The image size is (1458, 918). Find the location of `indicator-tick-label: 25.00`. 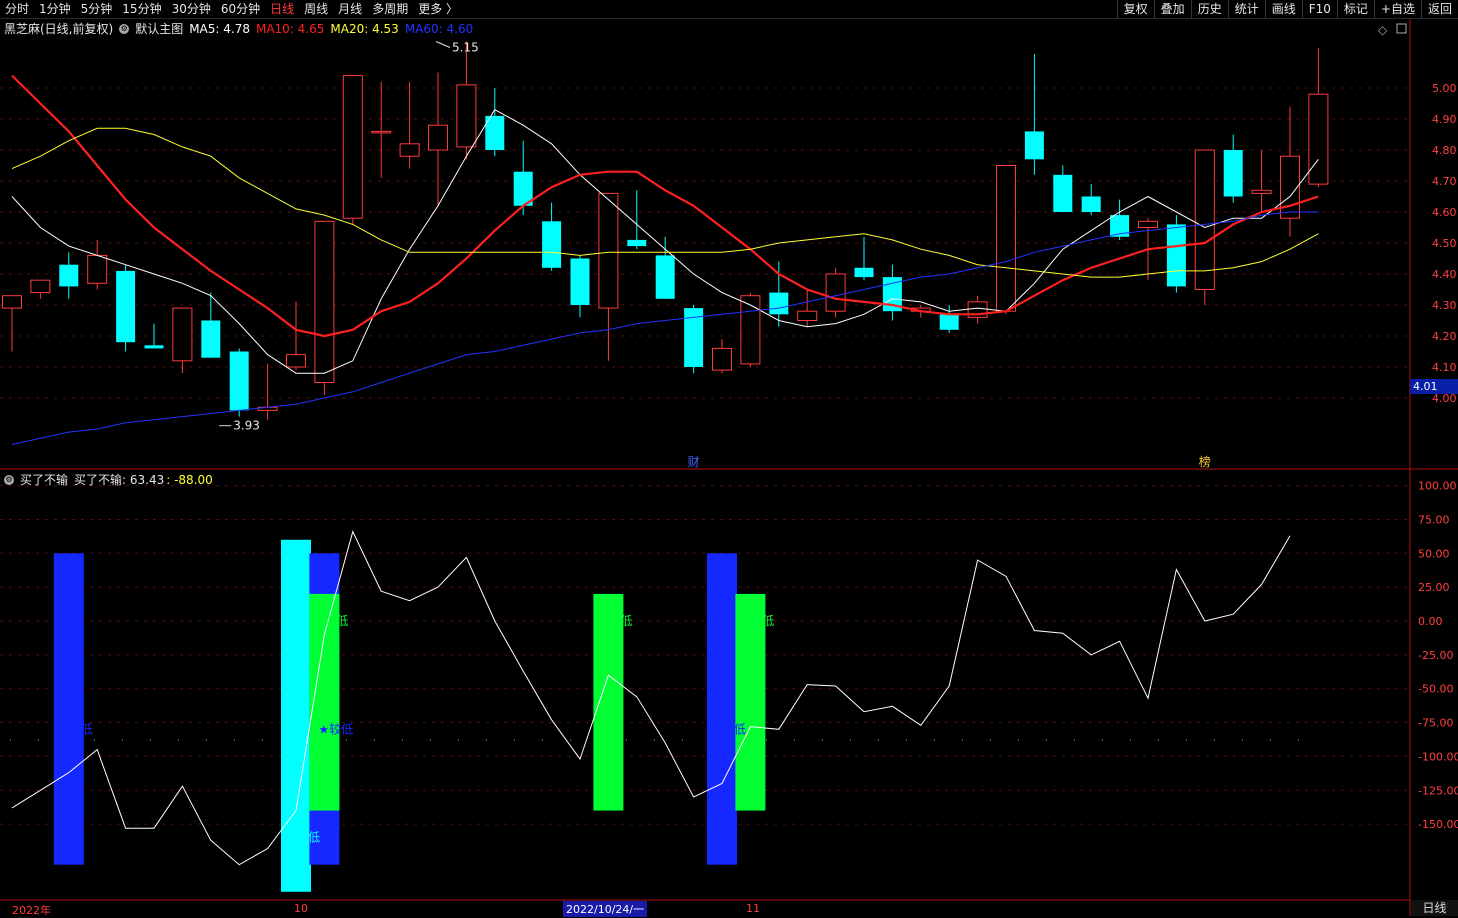

indicator-tick-label: 25.00 is located at coordinates (1434, 587).